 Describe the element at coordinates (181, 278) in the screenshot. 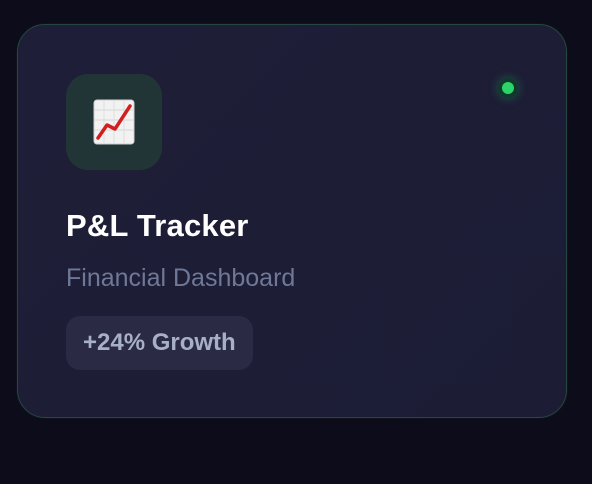

I see `app-subtitle: Financial Dashboard` at that location.